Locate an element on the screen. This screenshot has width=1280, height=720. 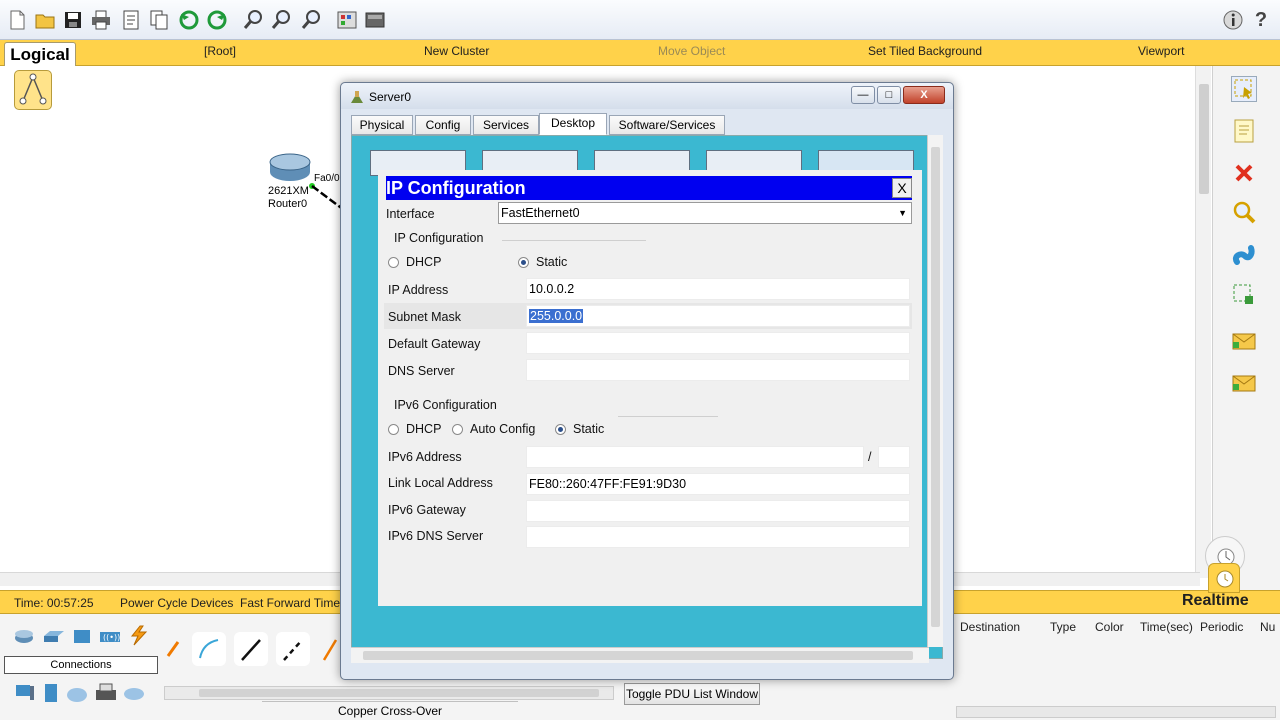
router-category-icon is located at coordinates (24, 636).